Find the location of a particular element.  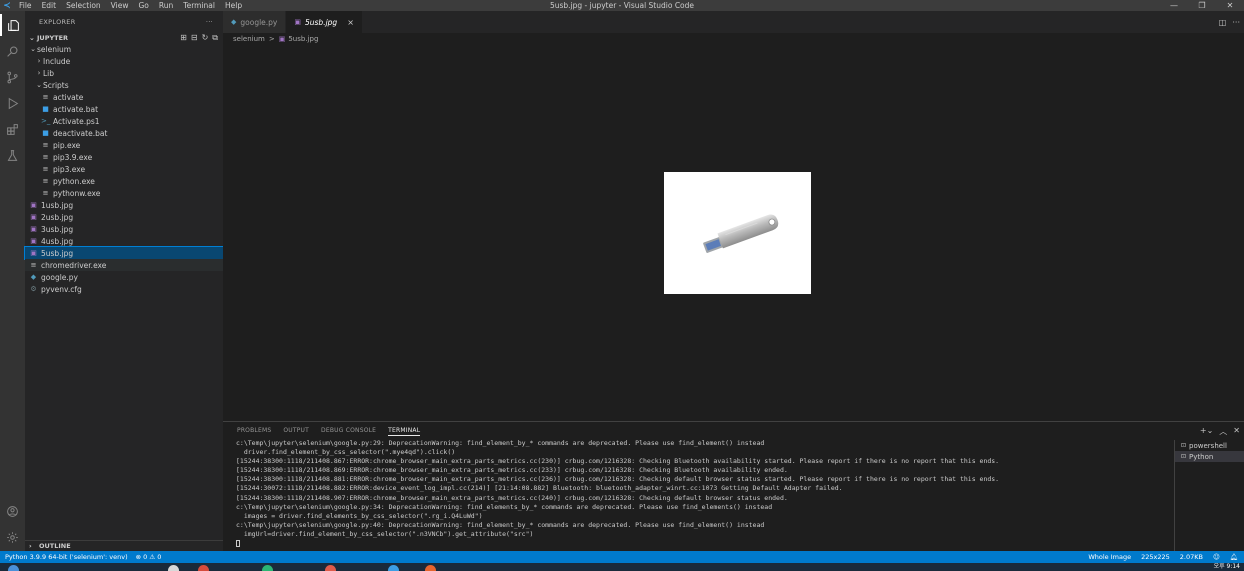

tree-file: ≡ pip.exe is located at coordinates (124, 145).